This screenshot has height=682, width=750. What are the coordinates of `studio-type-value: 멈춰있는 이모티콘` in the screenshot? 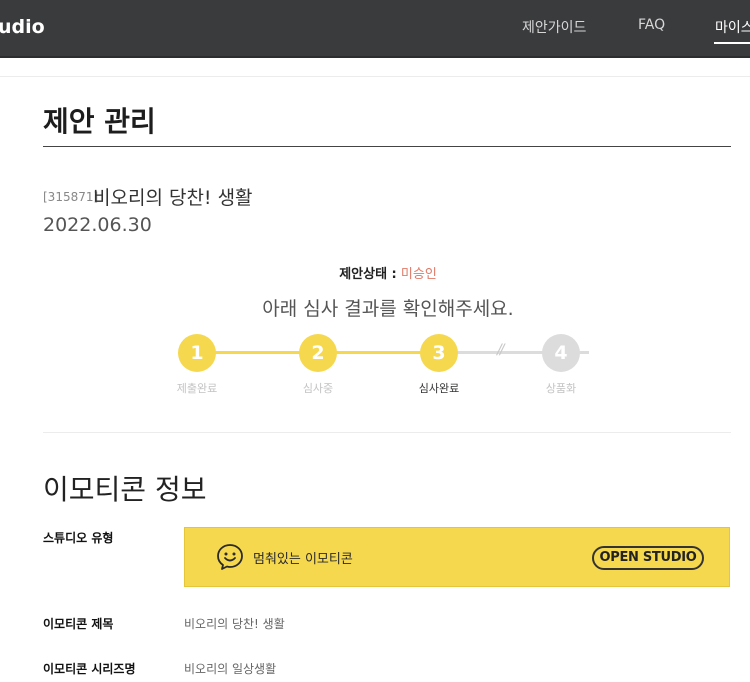 It's located at (303, 559).